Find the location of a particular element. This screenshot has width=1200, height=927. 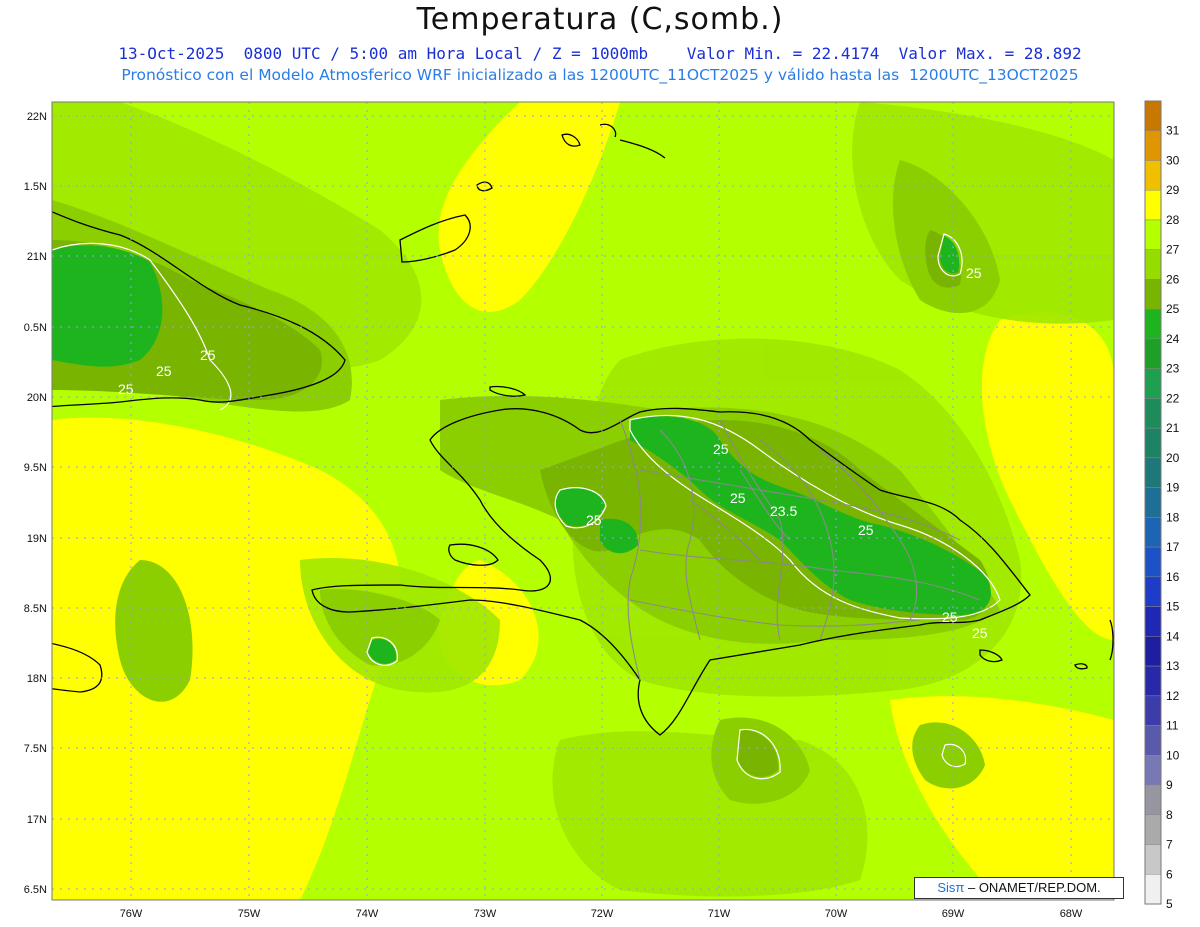

colorbar-label: 21 is located at coordinates (1173, 428).